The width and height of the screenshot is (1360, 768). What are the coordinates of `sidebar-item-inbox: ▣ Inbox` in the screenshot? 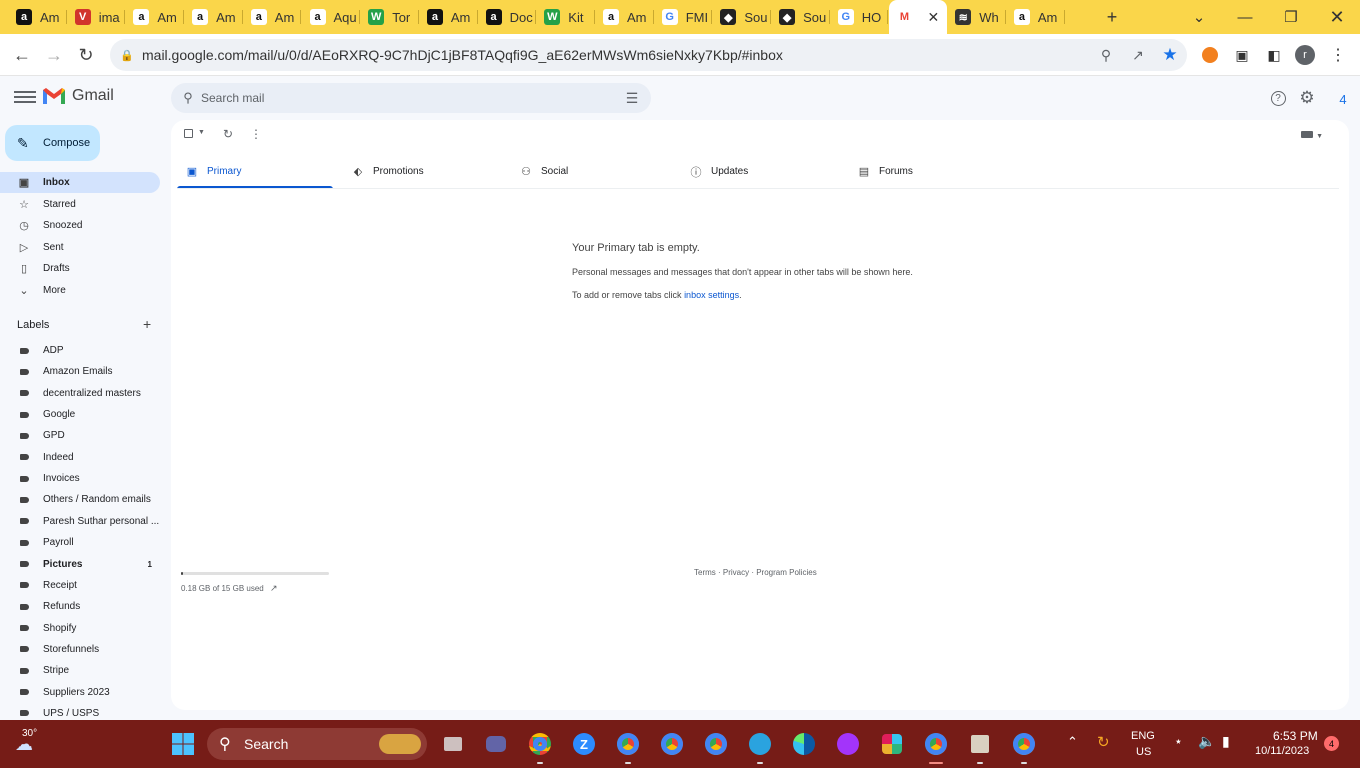 It's located at (80, 182).